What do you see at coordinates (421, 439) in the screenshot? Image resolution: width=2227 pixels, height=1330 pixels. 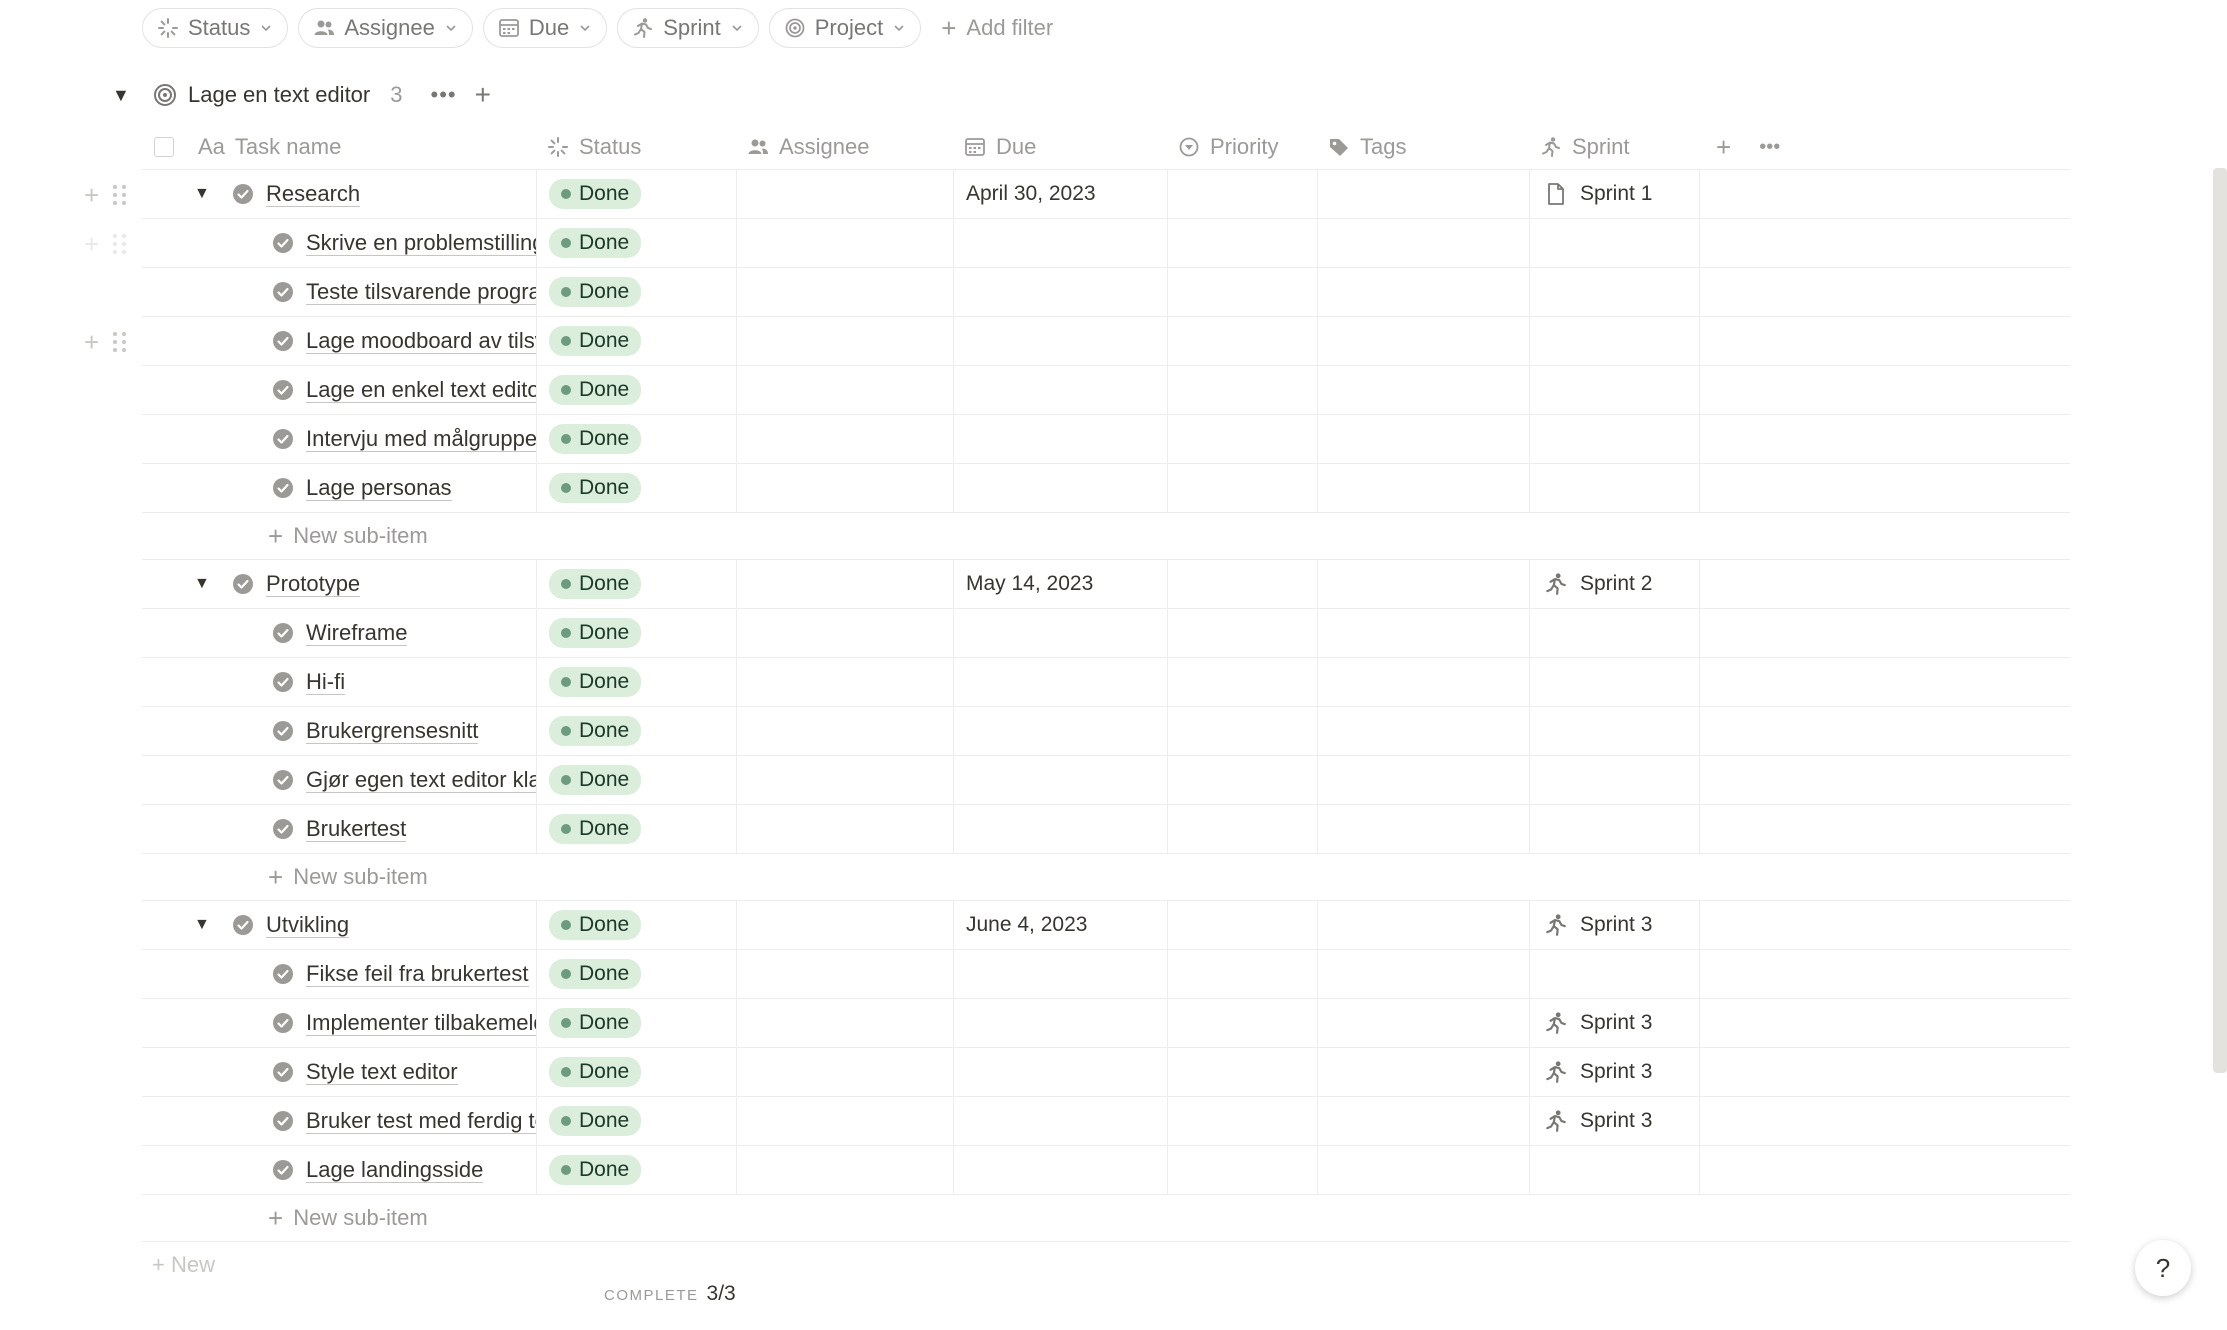 I see `task-name: Intervju med målgruppe` at bounding box center [421, 439].